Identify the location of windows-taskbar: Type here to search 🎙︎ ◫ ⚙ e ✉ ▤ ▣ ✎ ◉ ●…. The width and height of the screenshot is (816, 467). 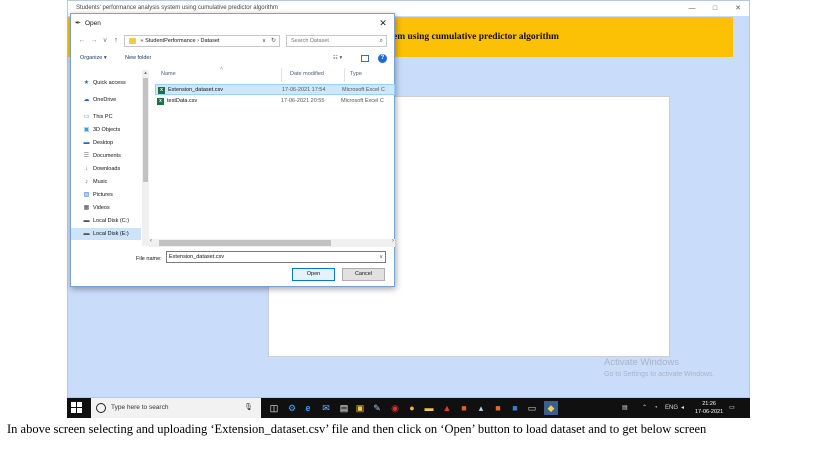
(408, 408).